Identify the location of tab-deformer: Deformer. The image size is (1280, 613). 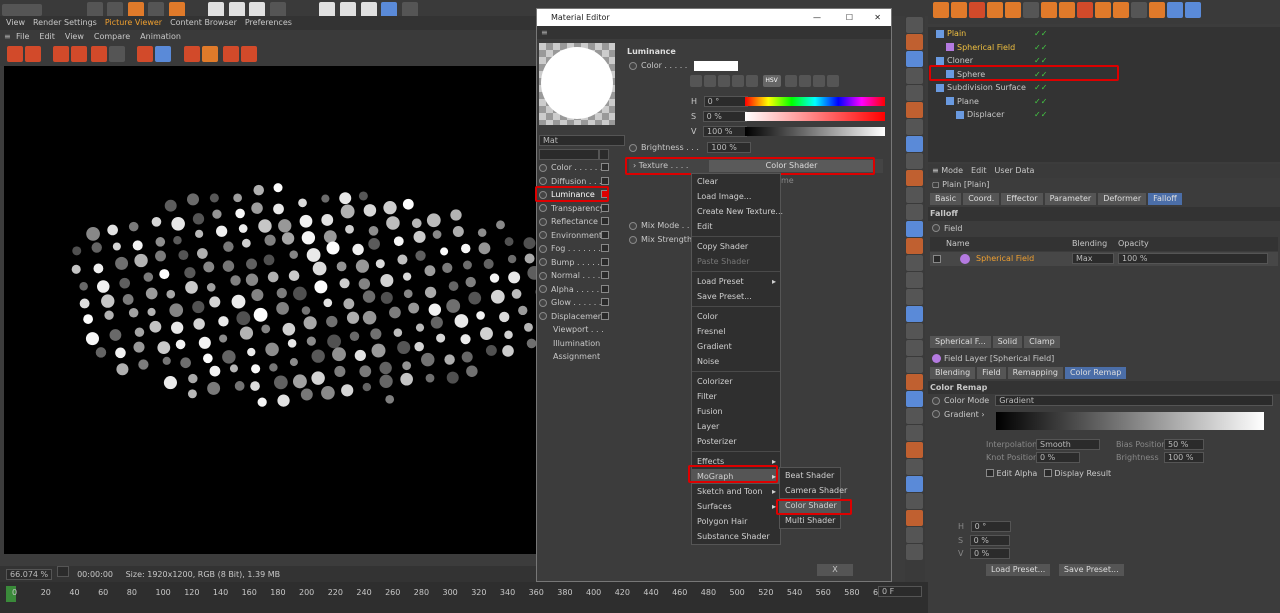
(1122, 199).